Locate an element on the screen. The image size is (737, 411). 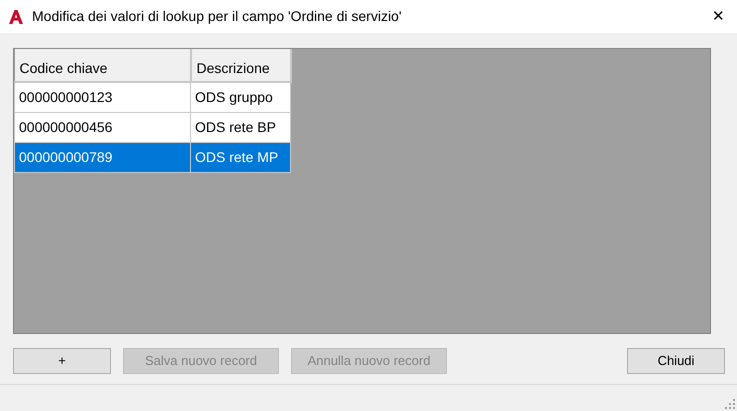
window-title: Modifica dei valori di lookup per il campo 'Ordine di servizio' is located at coordinates (217, 16).